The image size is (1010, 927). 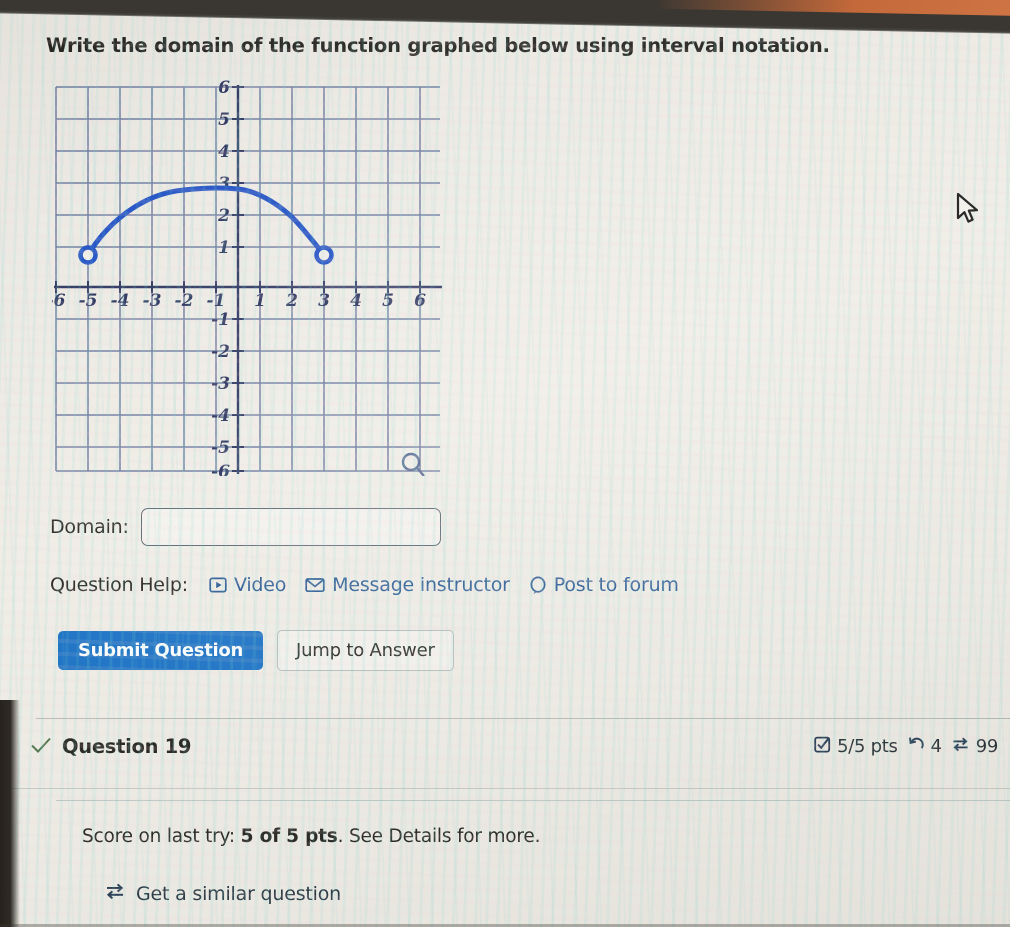 What do you see at coordinates (533, 800) in the screenshot?
I see `divider-above-score` at bounding box center [533, 800].